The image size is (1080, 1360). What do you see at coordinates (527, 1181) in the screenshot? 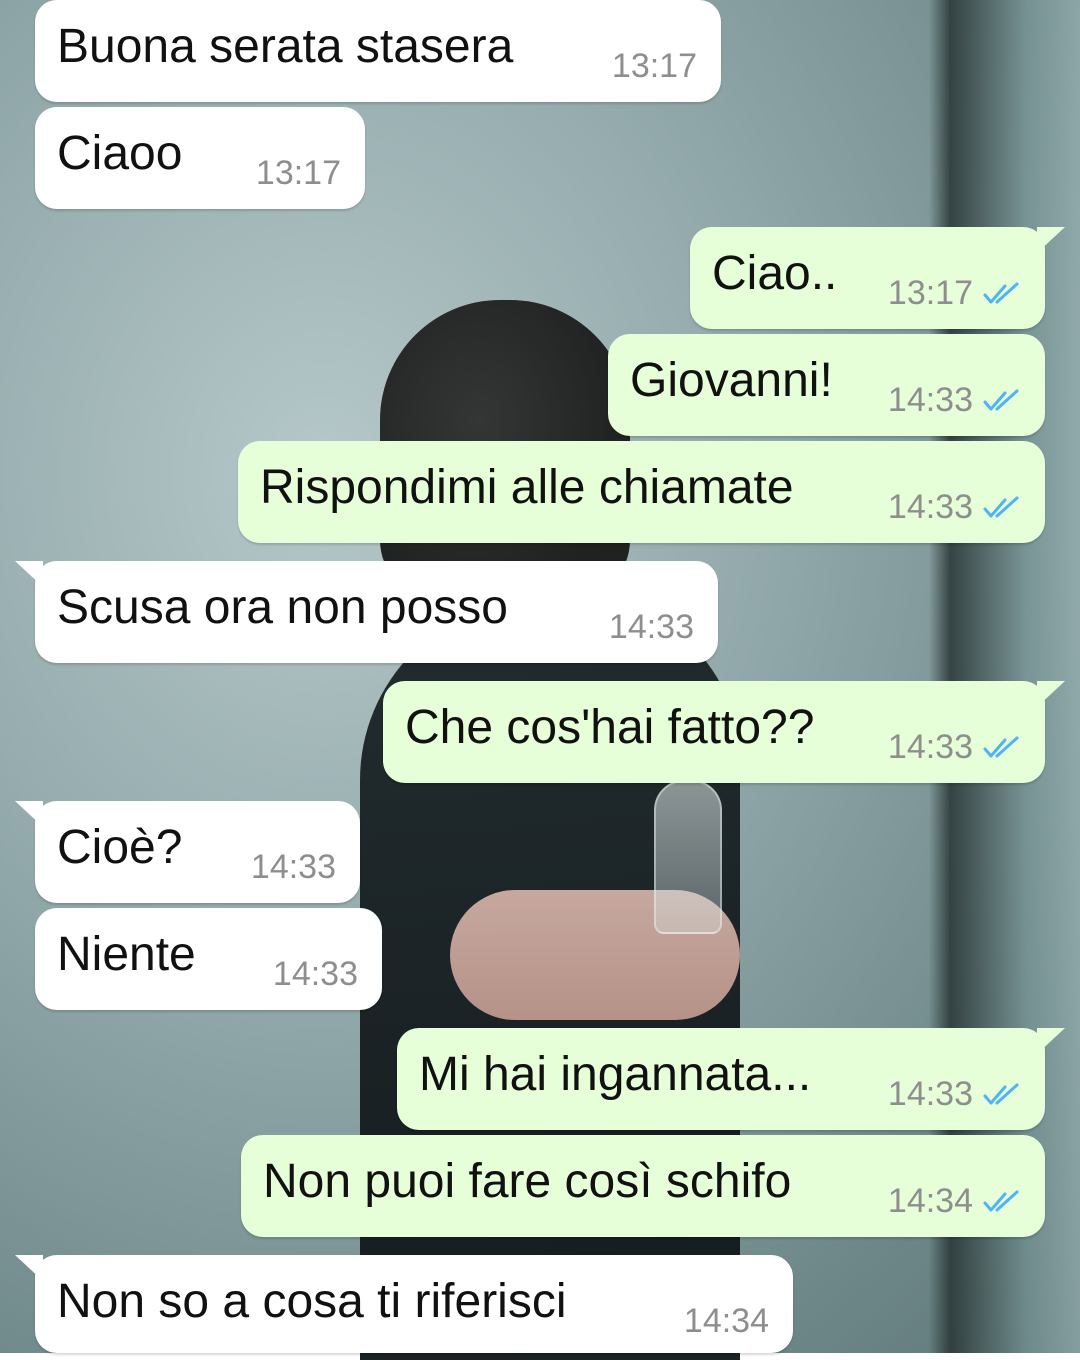
I see `message-text: Non puoi fare così schifo` at bounding box center [527, 1181].